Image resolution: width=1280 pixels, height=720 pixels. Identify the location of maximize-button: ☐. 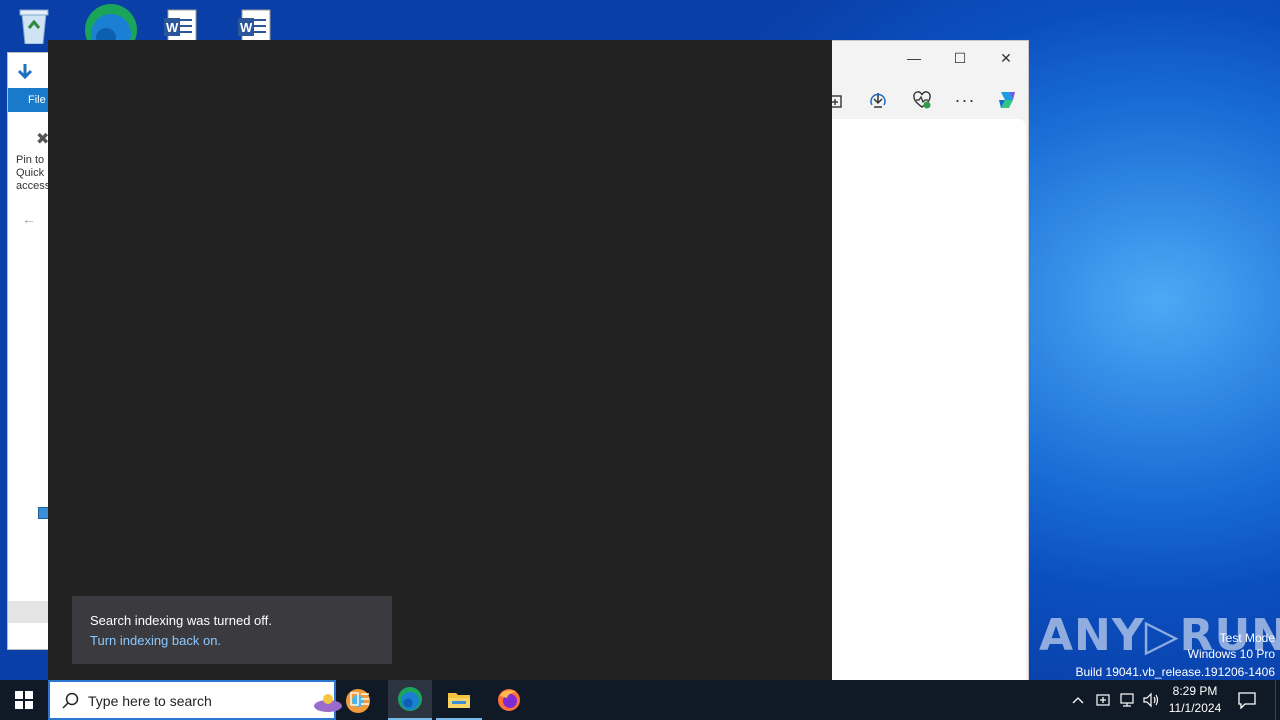
(960, 58).